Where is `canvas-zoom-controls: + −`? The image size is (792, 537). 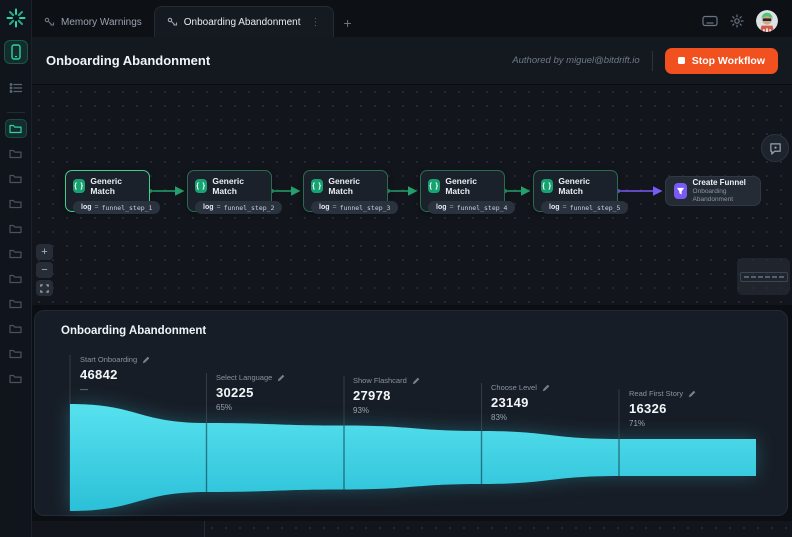
canvas-zoom-controls: + − is located at coordinates (44, 270).